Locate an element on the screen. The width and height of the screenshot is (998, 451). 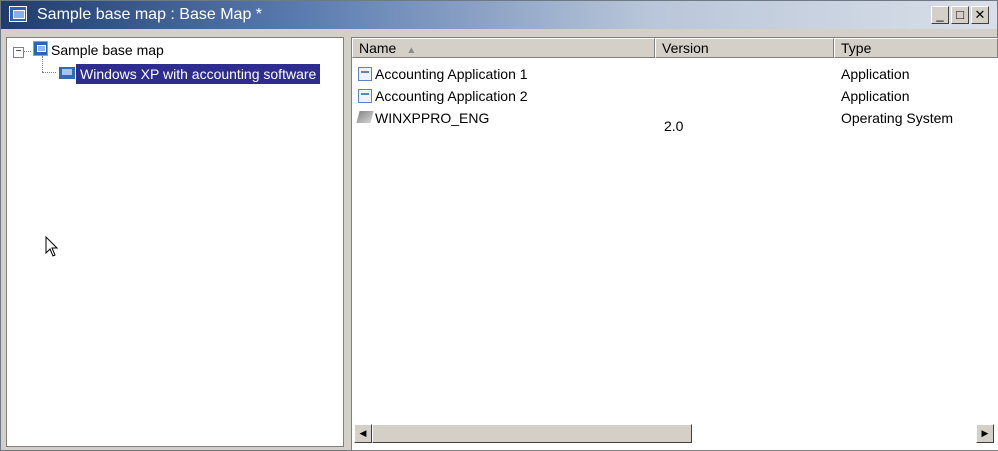
scroll-left-button: ◀ is located at coordinates (363, 433).